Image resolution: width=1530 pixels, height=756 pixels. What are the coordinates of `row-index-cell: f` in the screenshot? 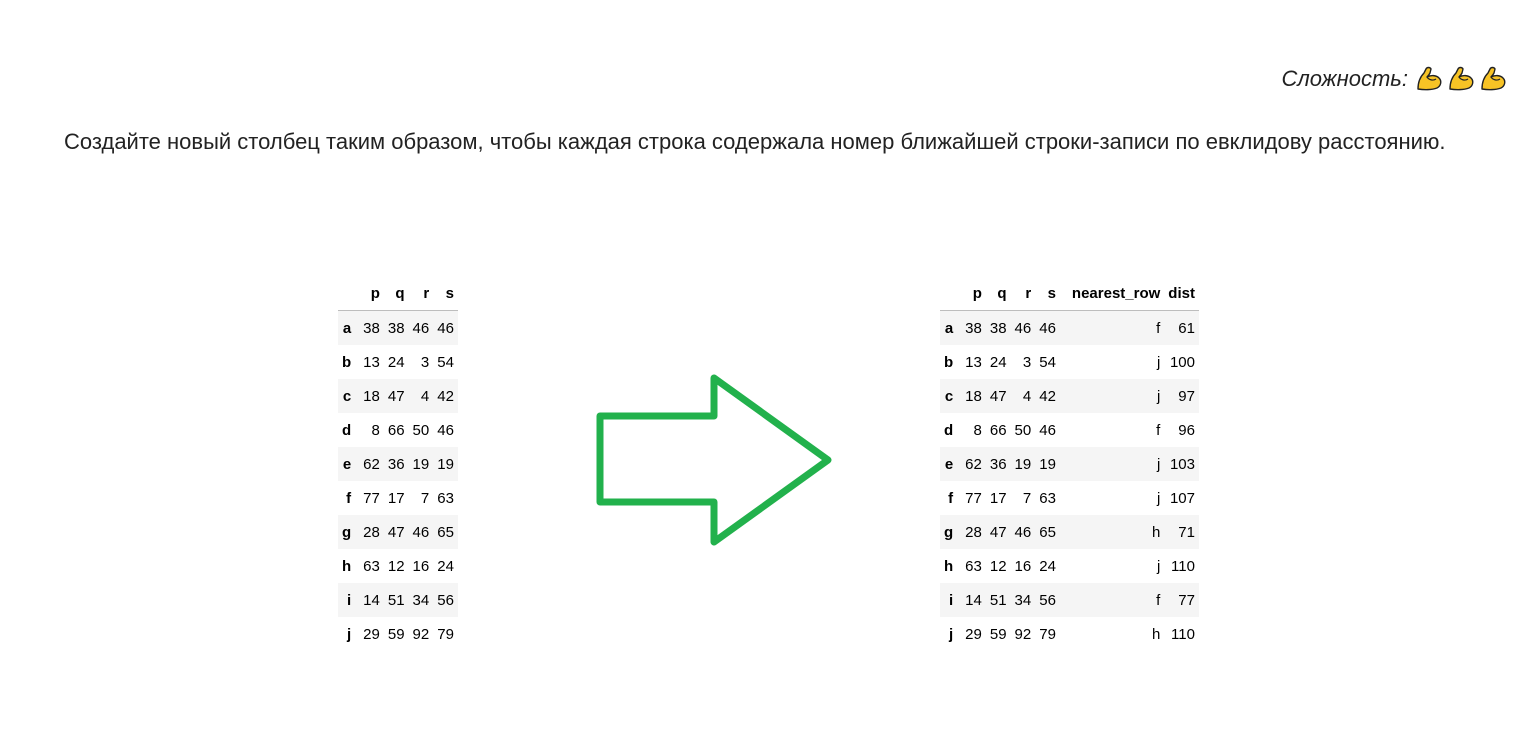 It's located at (349, 498).